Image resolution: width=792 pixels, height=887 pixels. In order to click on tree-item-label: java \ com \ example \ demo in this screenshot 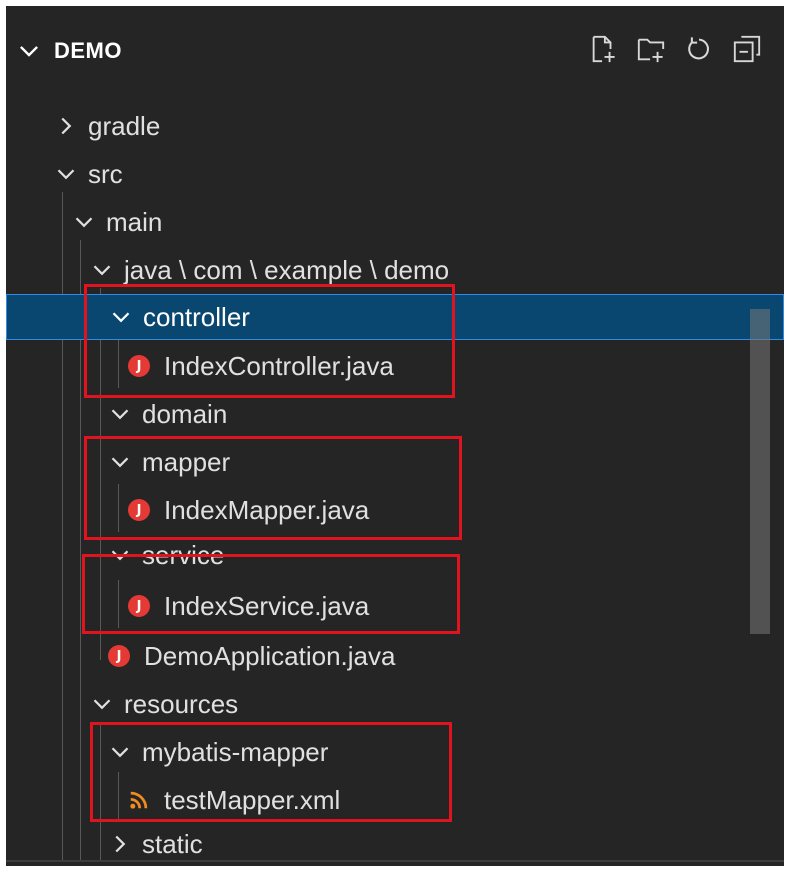, I will do `click(287, 269)`.